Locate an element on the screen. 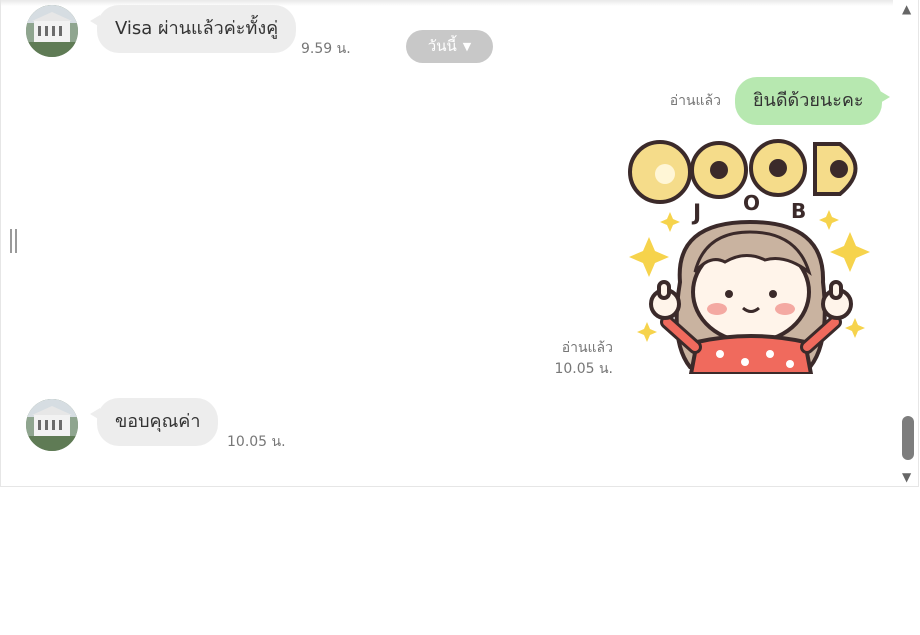 The width and height of the screenshot is (920, 635). incoming-message-bubble: ขอบคุณค่า is located at coordinates (154, 422).